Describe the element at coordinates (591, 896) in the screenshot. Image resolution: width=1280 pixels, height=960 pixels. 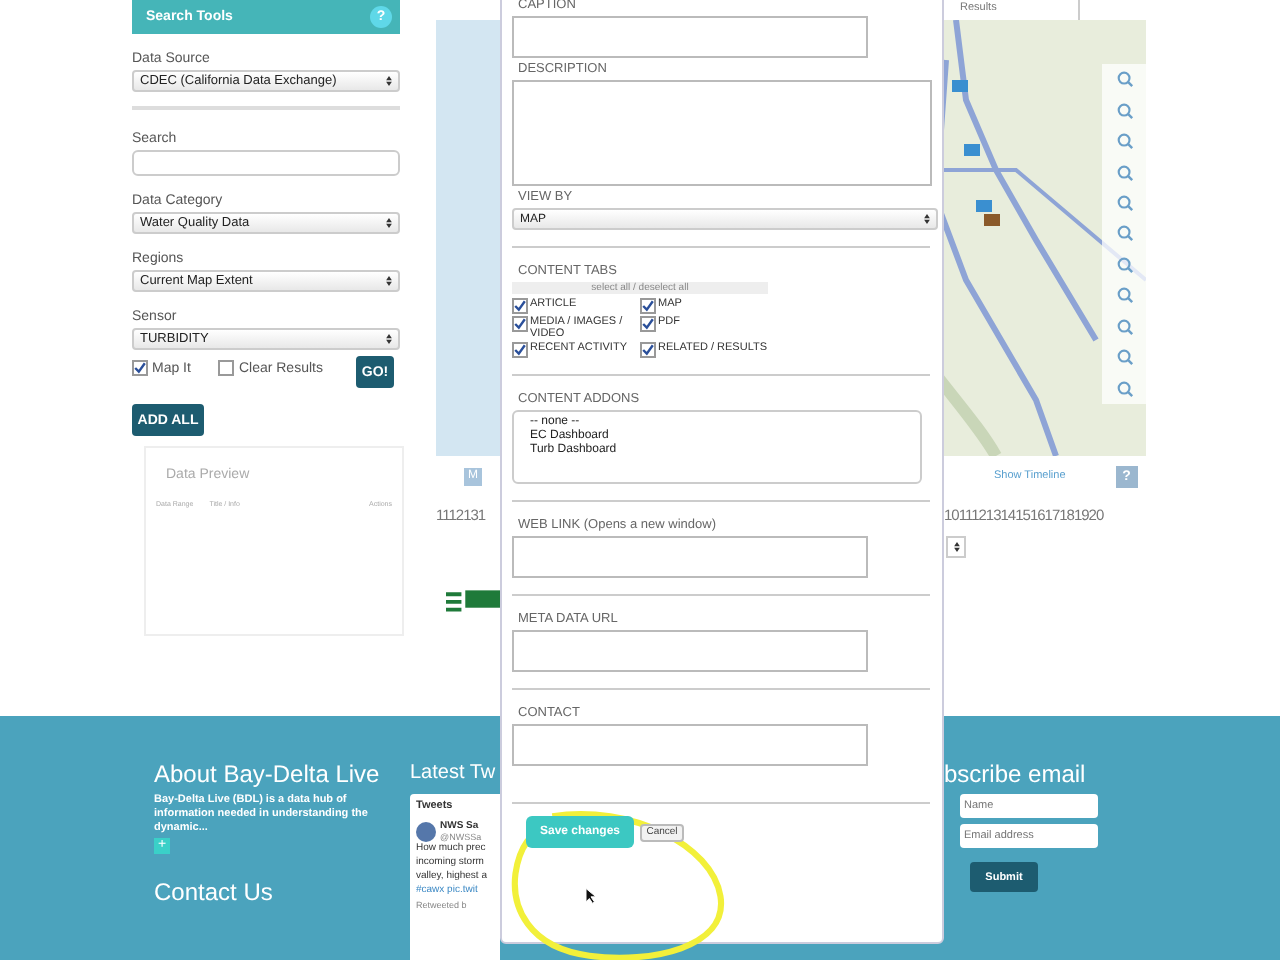
I see `cursor-icon` at that location.